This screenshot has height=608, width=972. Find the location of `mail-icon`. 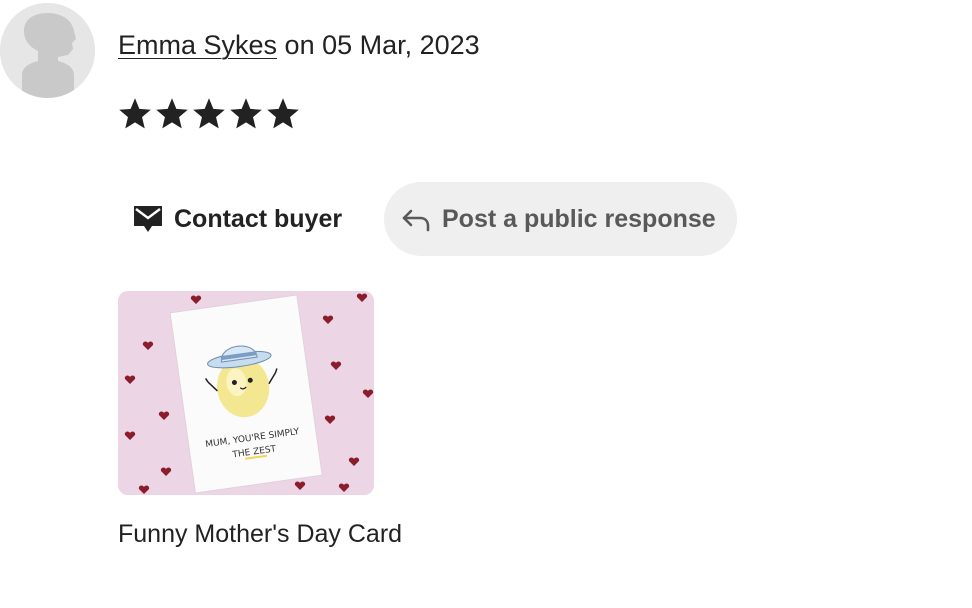

mail-icon is located at coordinates (148, 219).